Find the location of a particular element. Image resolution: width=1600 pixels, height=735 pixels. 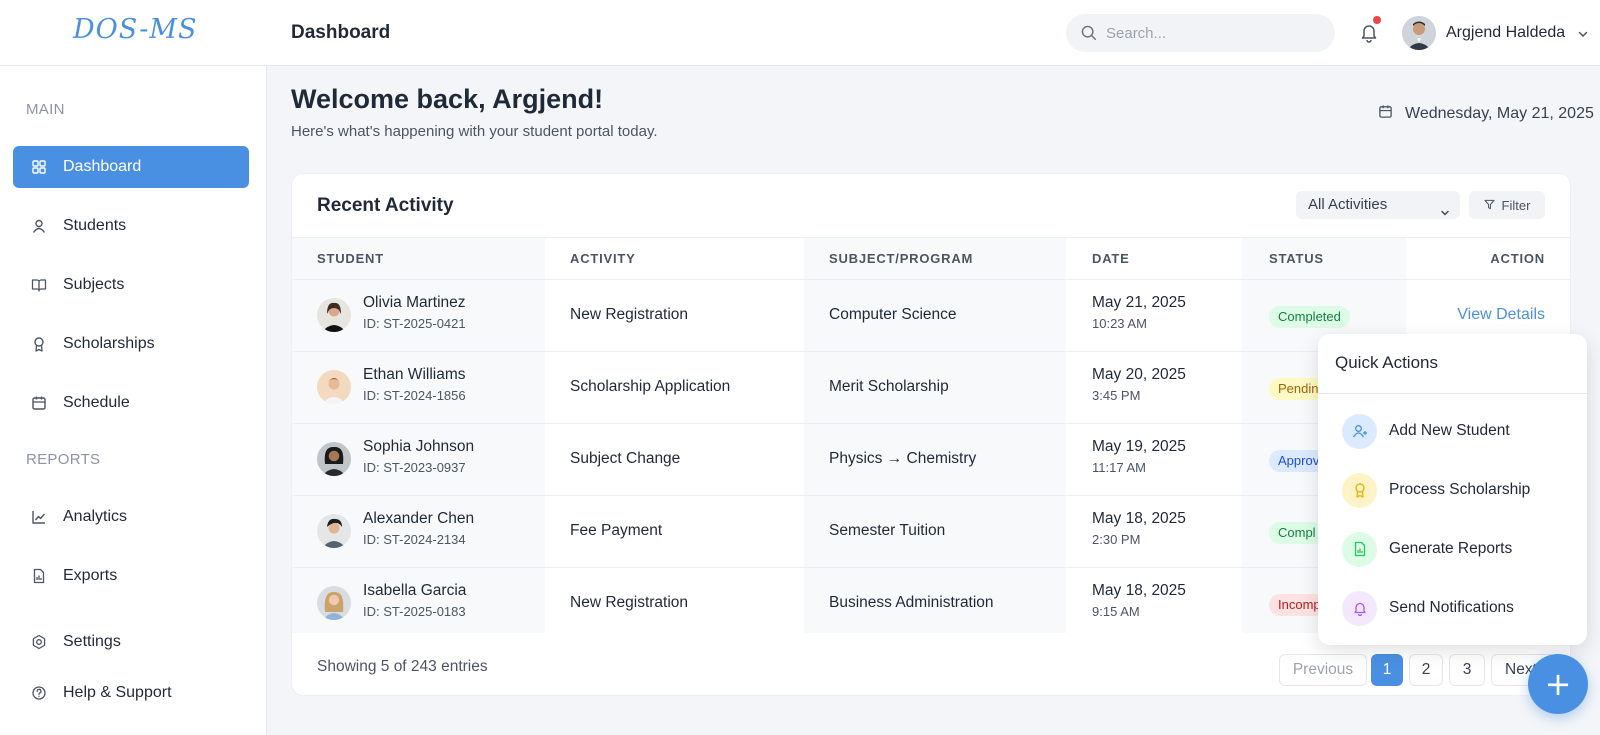

status-badge: Completed is located at coordinates (1309, 317).